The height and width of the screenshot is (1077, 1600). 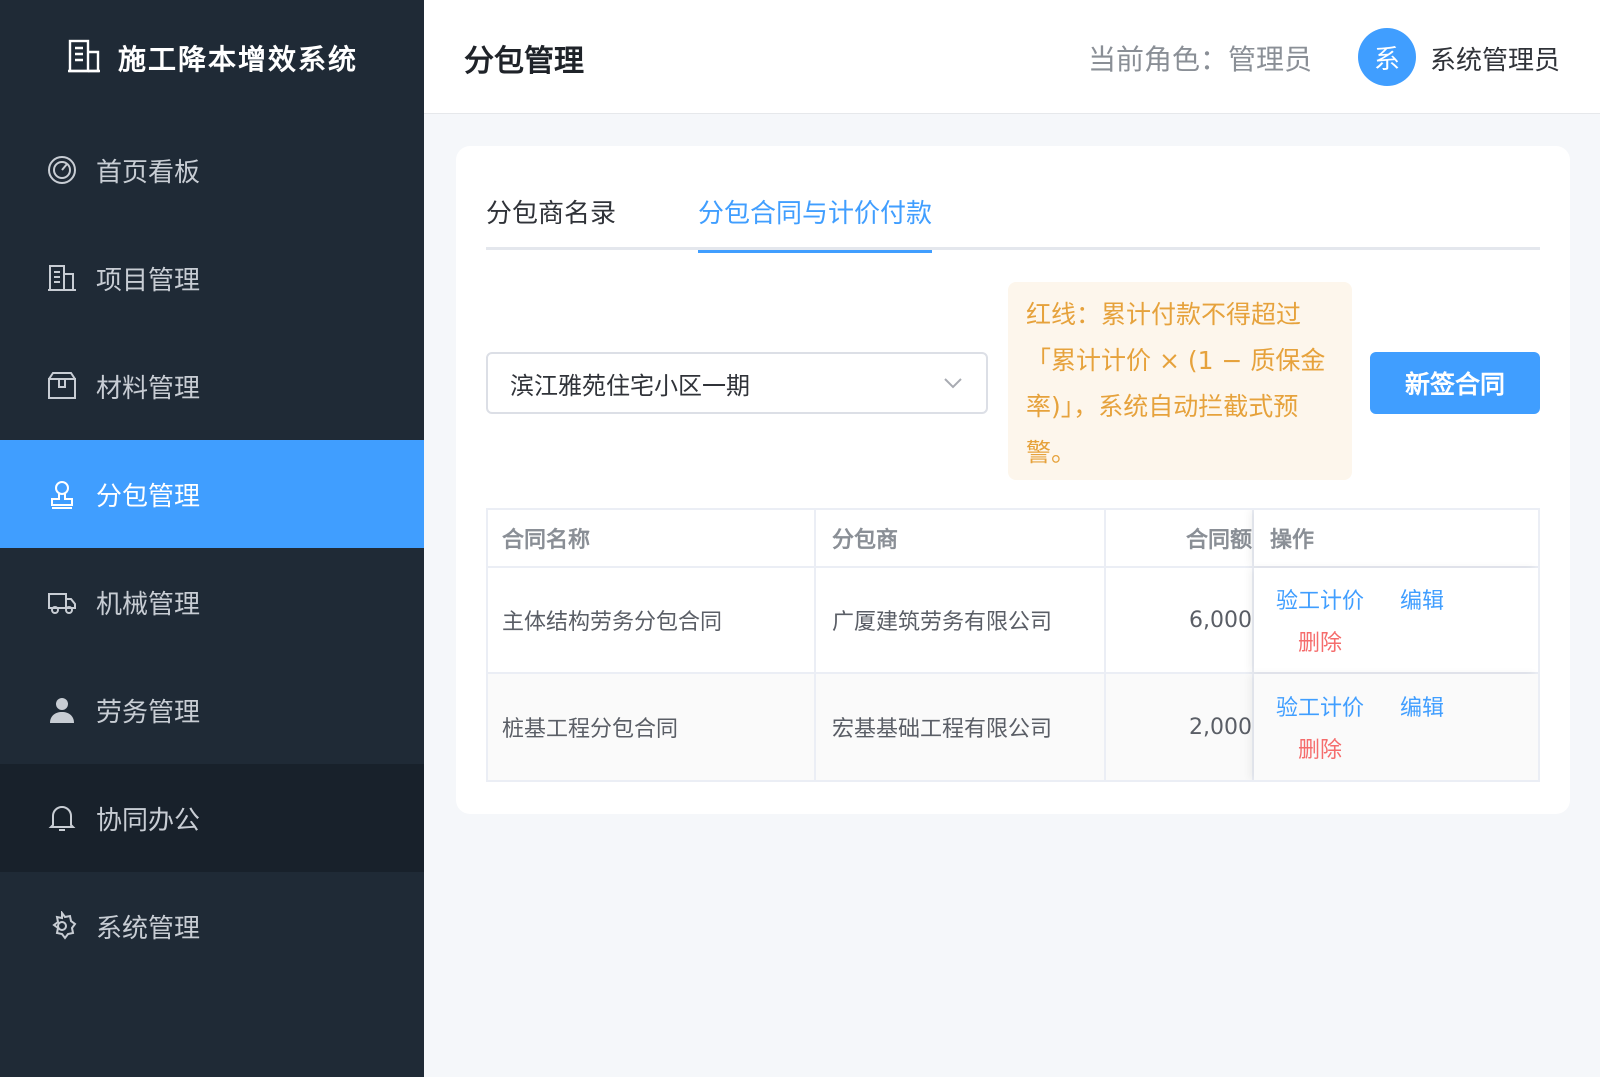 I want to click on sidebar-item-label: 项目管理, so click(x=148, y=280).